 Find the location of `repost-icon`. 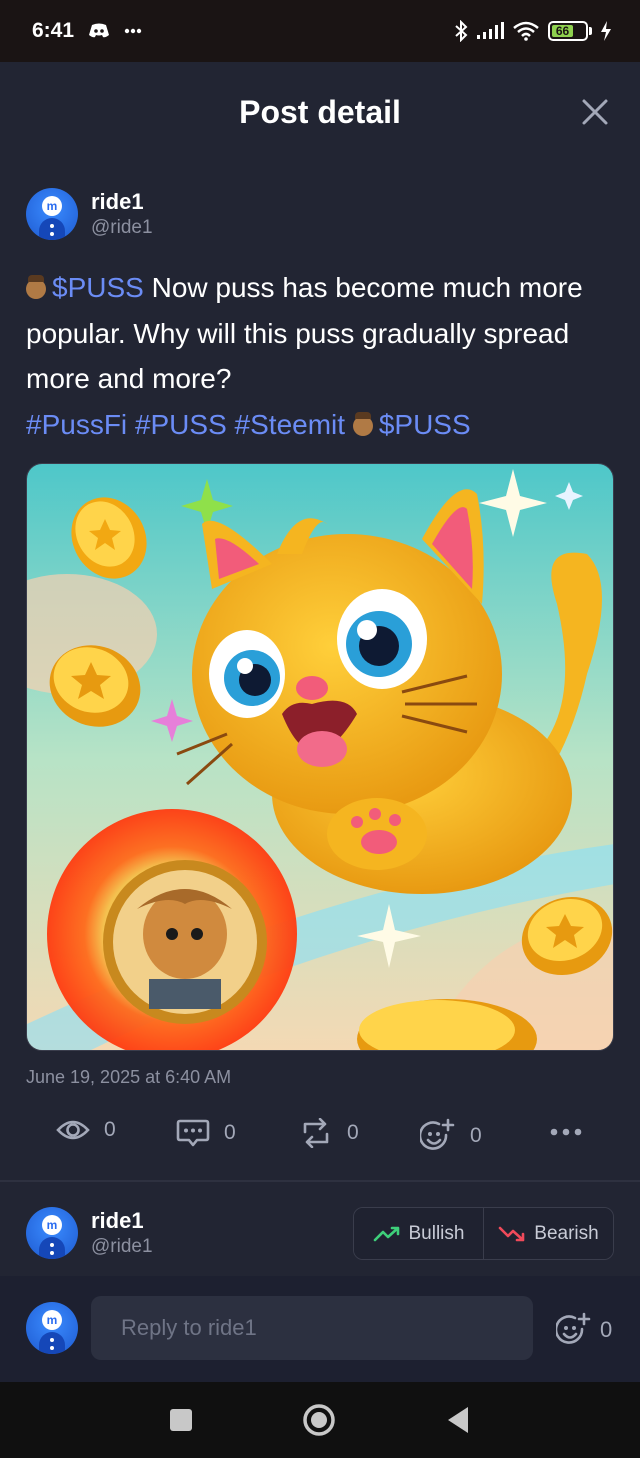

repost-icon is located at coordinates (316, 1133).